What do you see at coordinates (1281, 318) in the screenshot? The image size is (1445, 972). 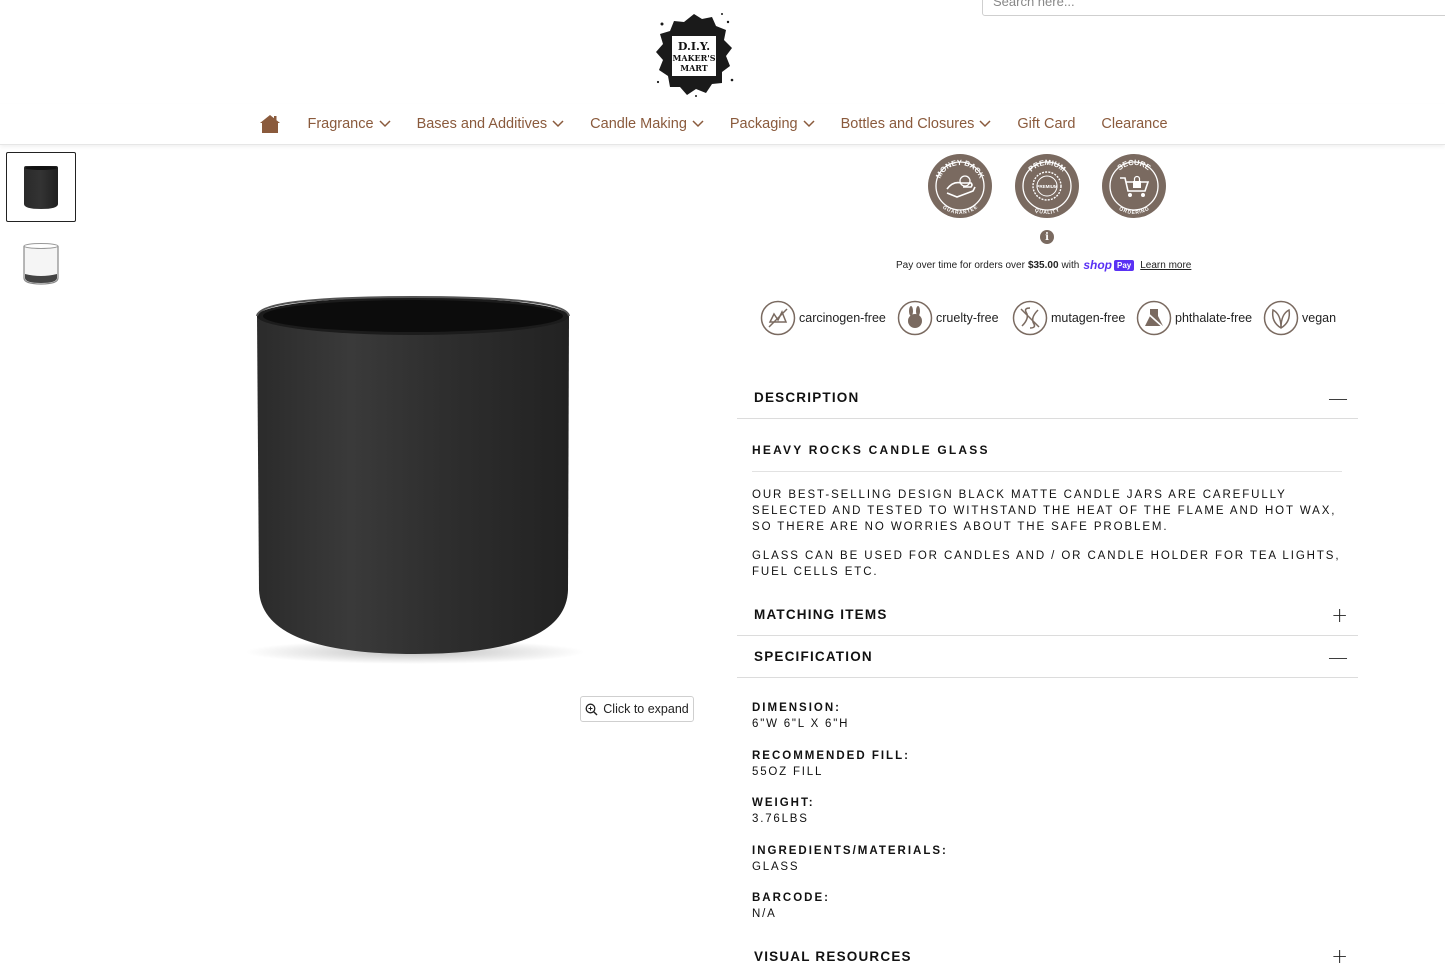 I see `leaf-icon` at bounding box center [1281, 318].